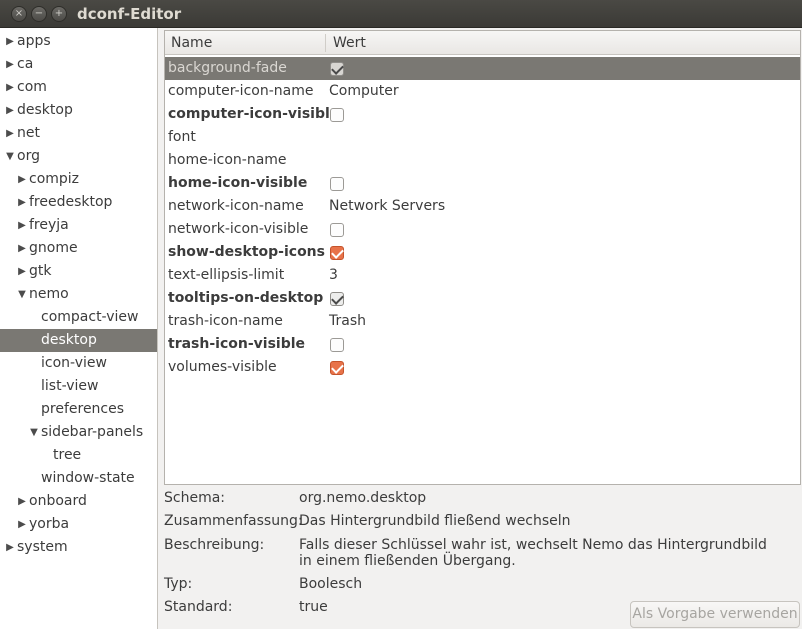 This screenshot has width=802, height=629. Describe the element at coordinates (482, 321) in the screenshot. I see `key-row-trash-icon-name: trash-icon-name Trash` at that location.